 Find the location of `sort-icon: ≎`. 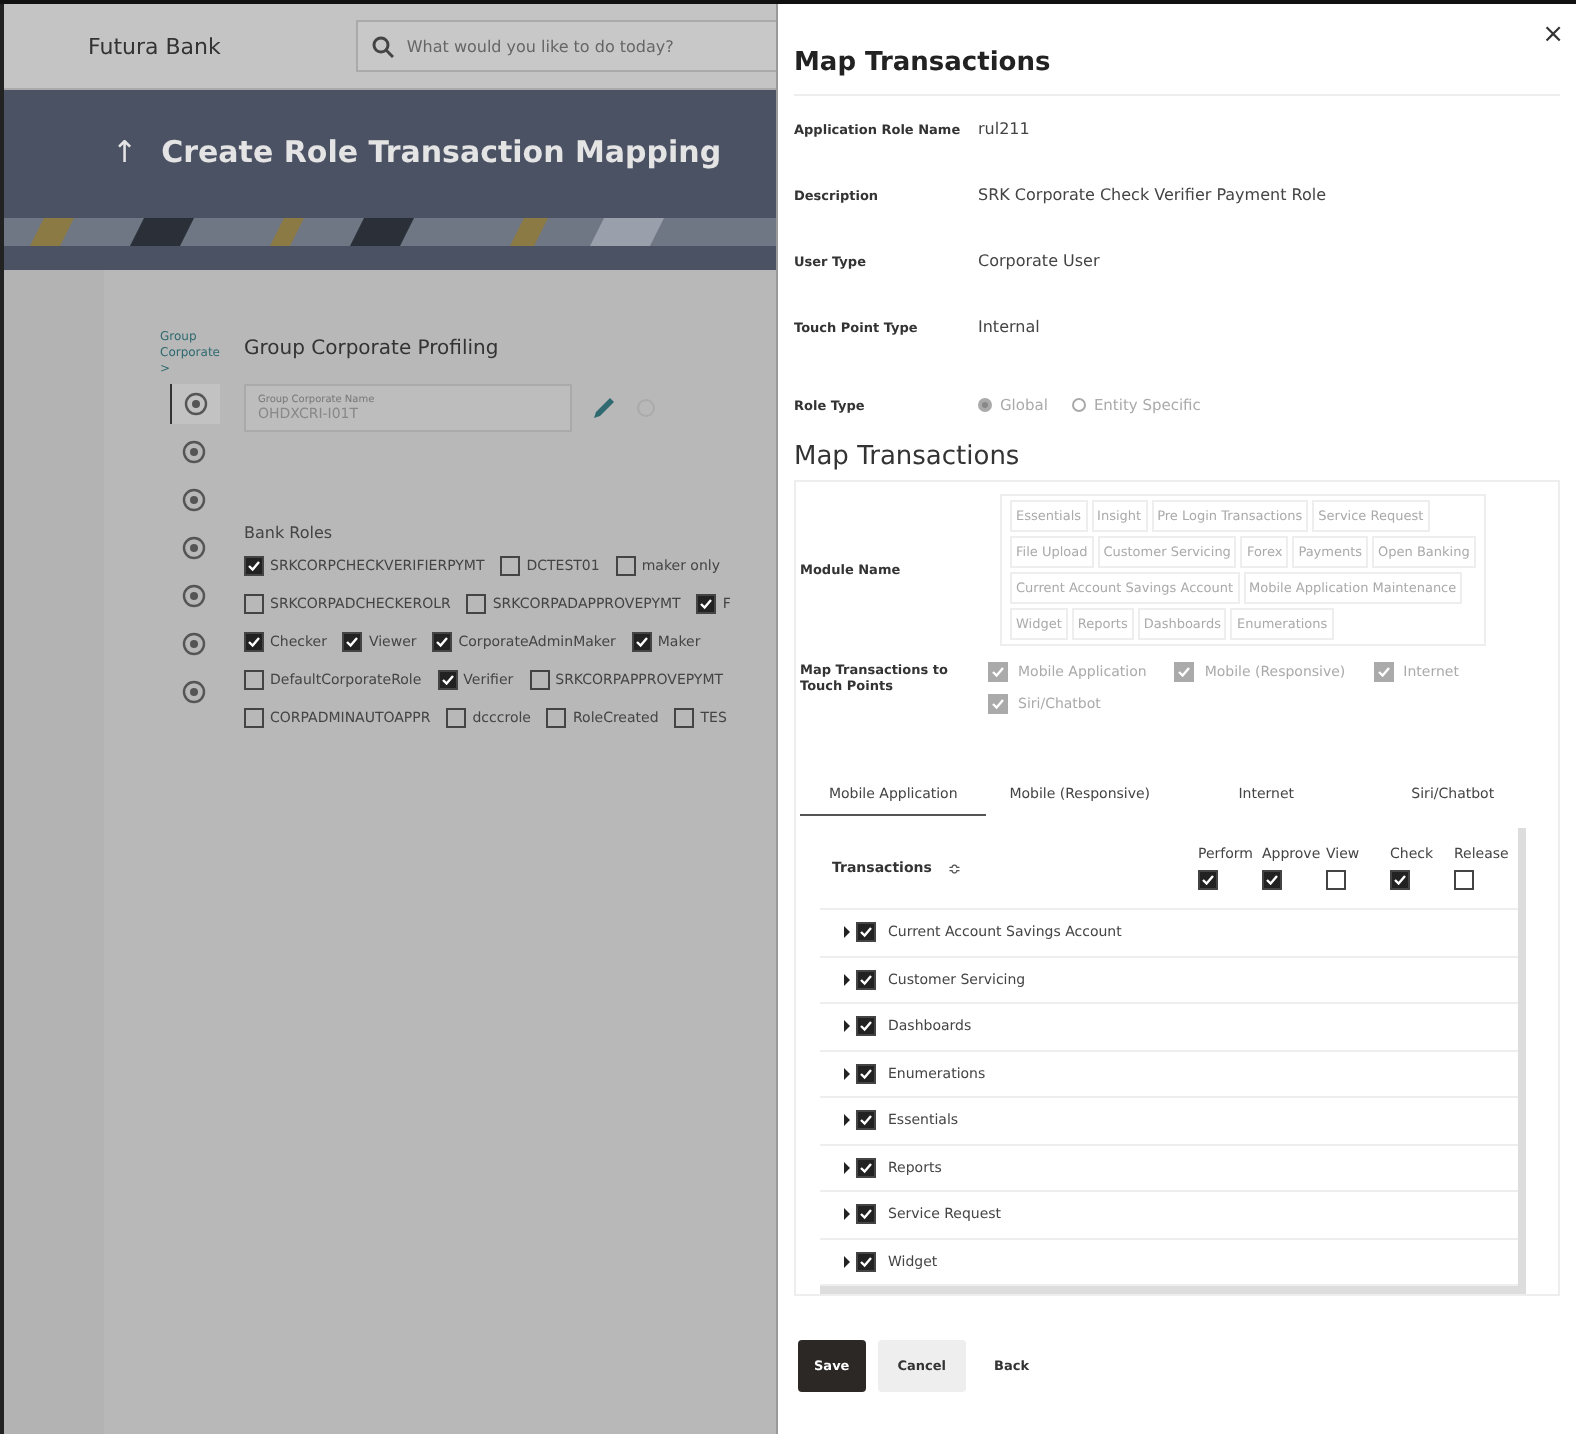

sort-icon: ≎ is located at coordinates (954, 868).